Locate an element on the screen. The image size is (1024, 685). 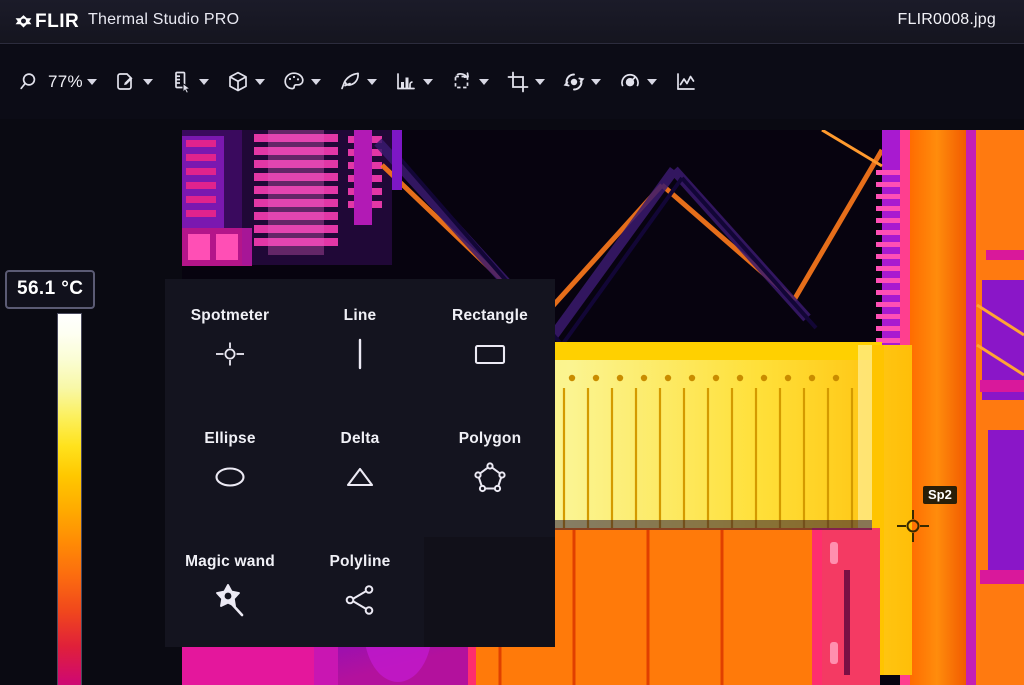
profile-chart-tool is located at coordinates (686, 82).